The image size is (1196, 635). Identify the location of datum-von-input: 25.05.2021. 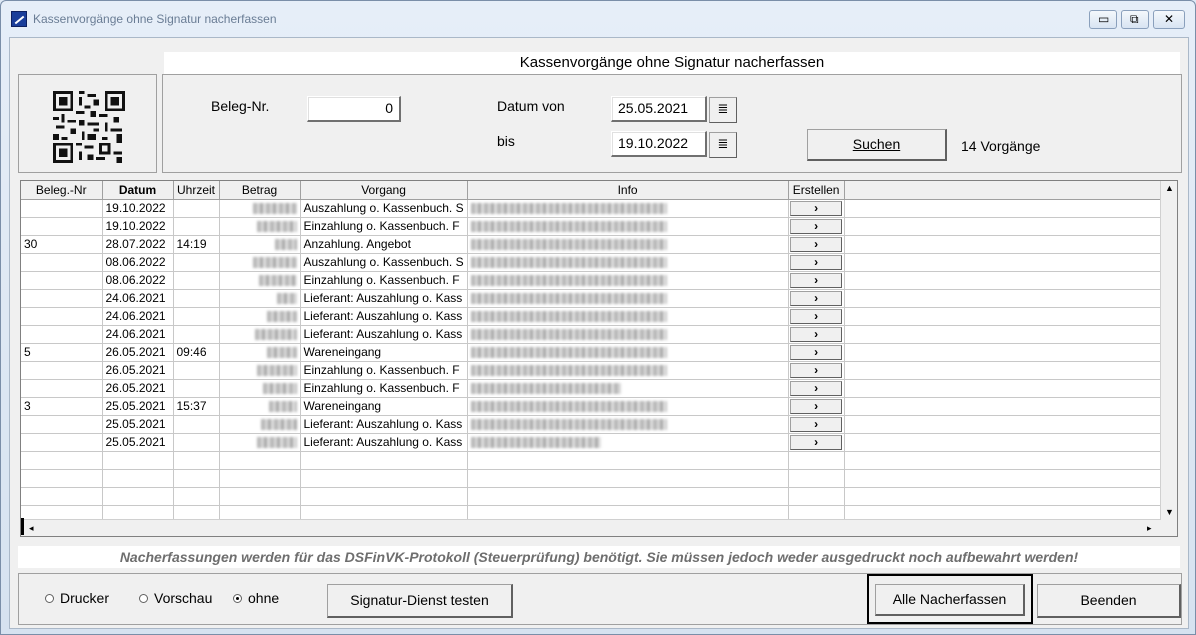
(659, 109).